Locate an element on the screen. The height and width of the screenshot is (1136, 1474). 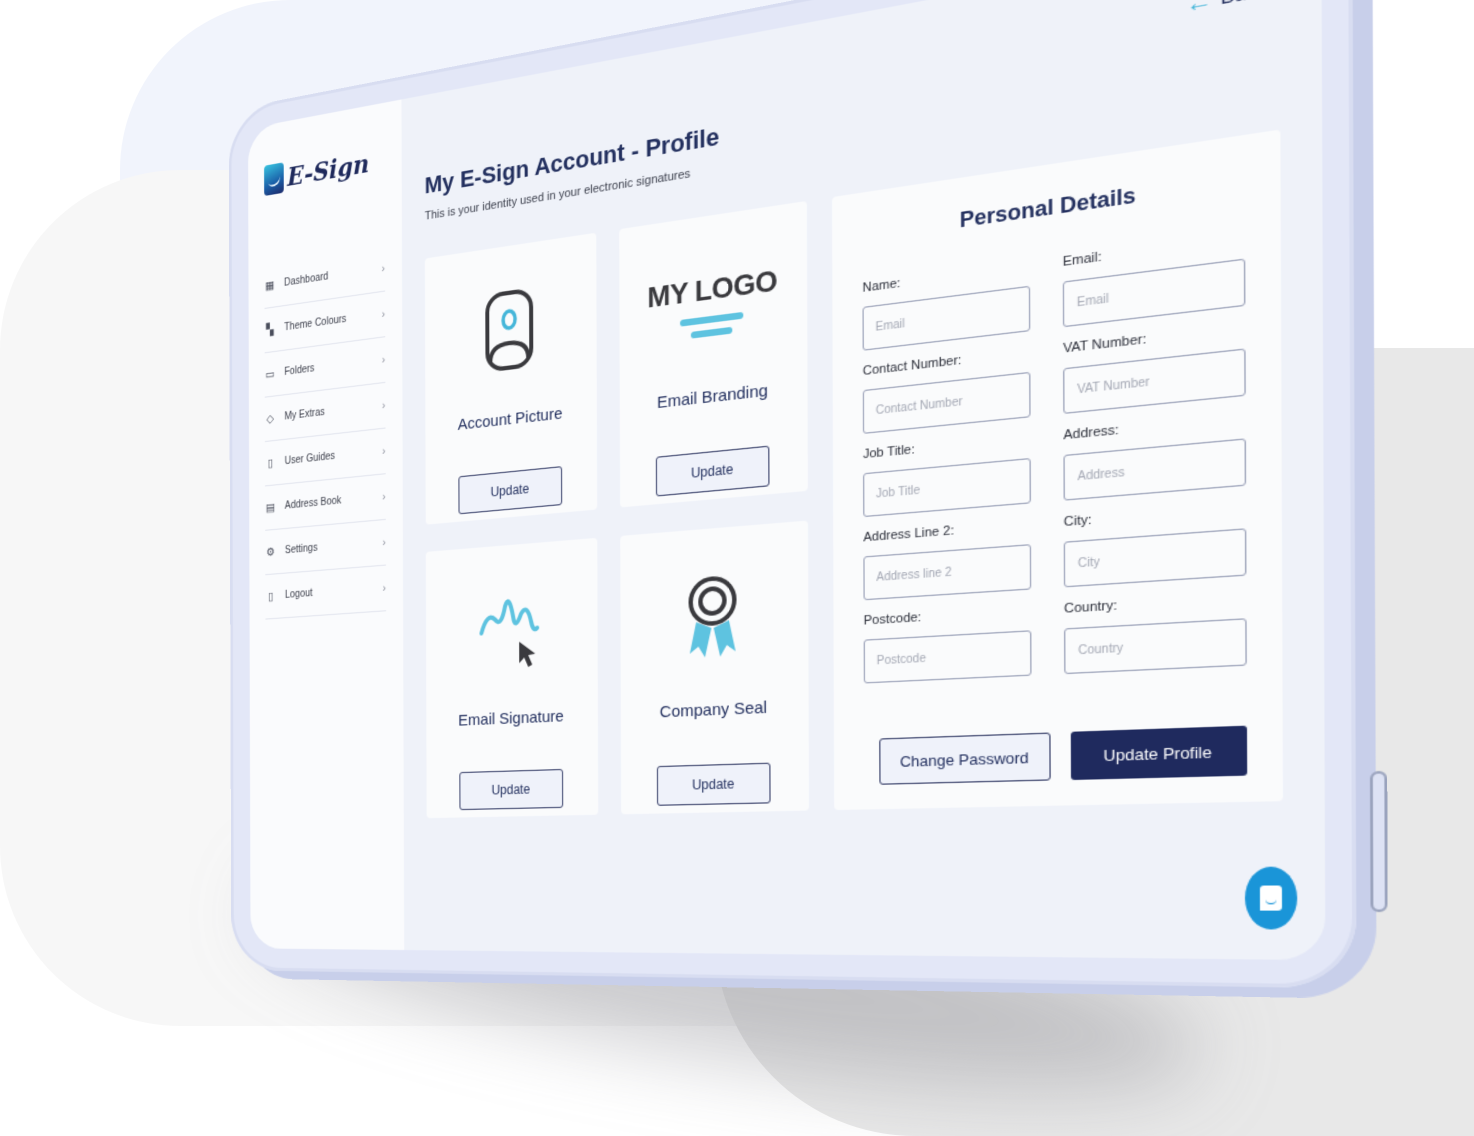
esign-logo-text: E-Sign is located at coordinates (328, 169).